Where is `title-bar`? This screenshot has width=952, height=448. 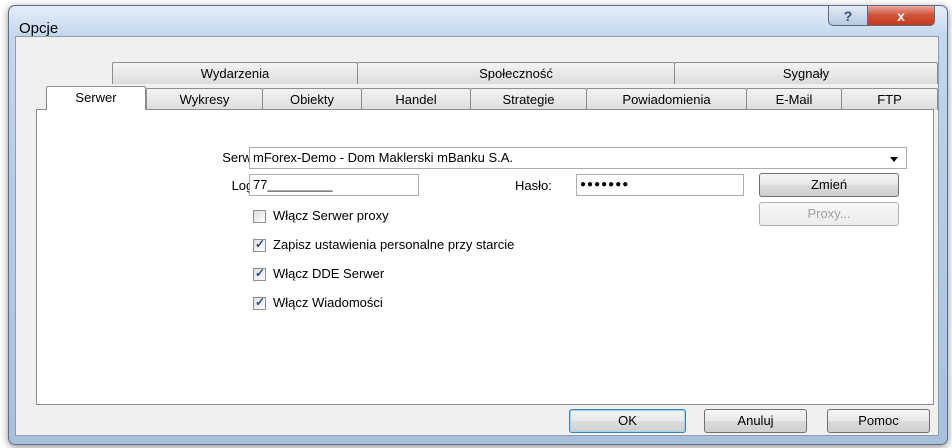
title-bar is located at coordinates (478, 21).